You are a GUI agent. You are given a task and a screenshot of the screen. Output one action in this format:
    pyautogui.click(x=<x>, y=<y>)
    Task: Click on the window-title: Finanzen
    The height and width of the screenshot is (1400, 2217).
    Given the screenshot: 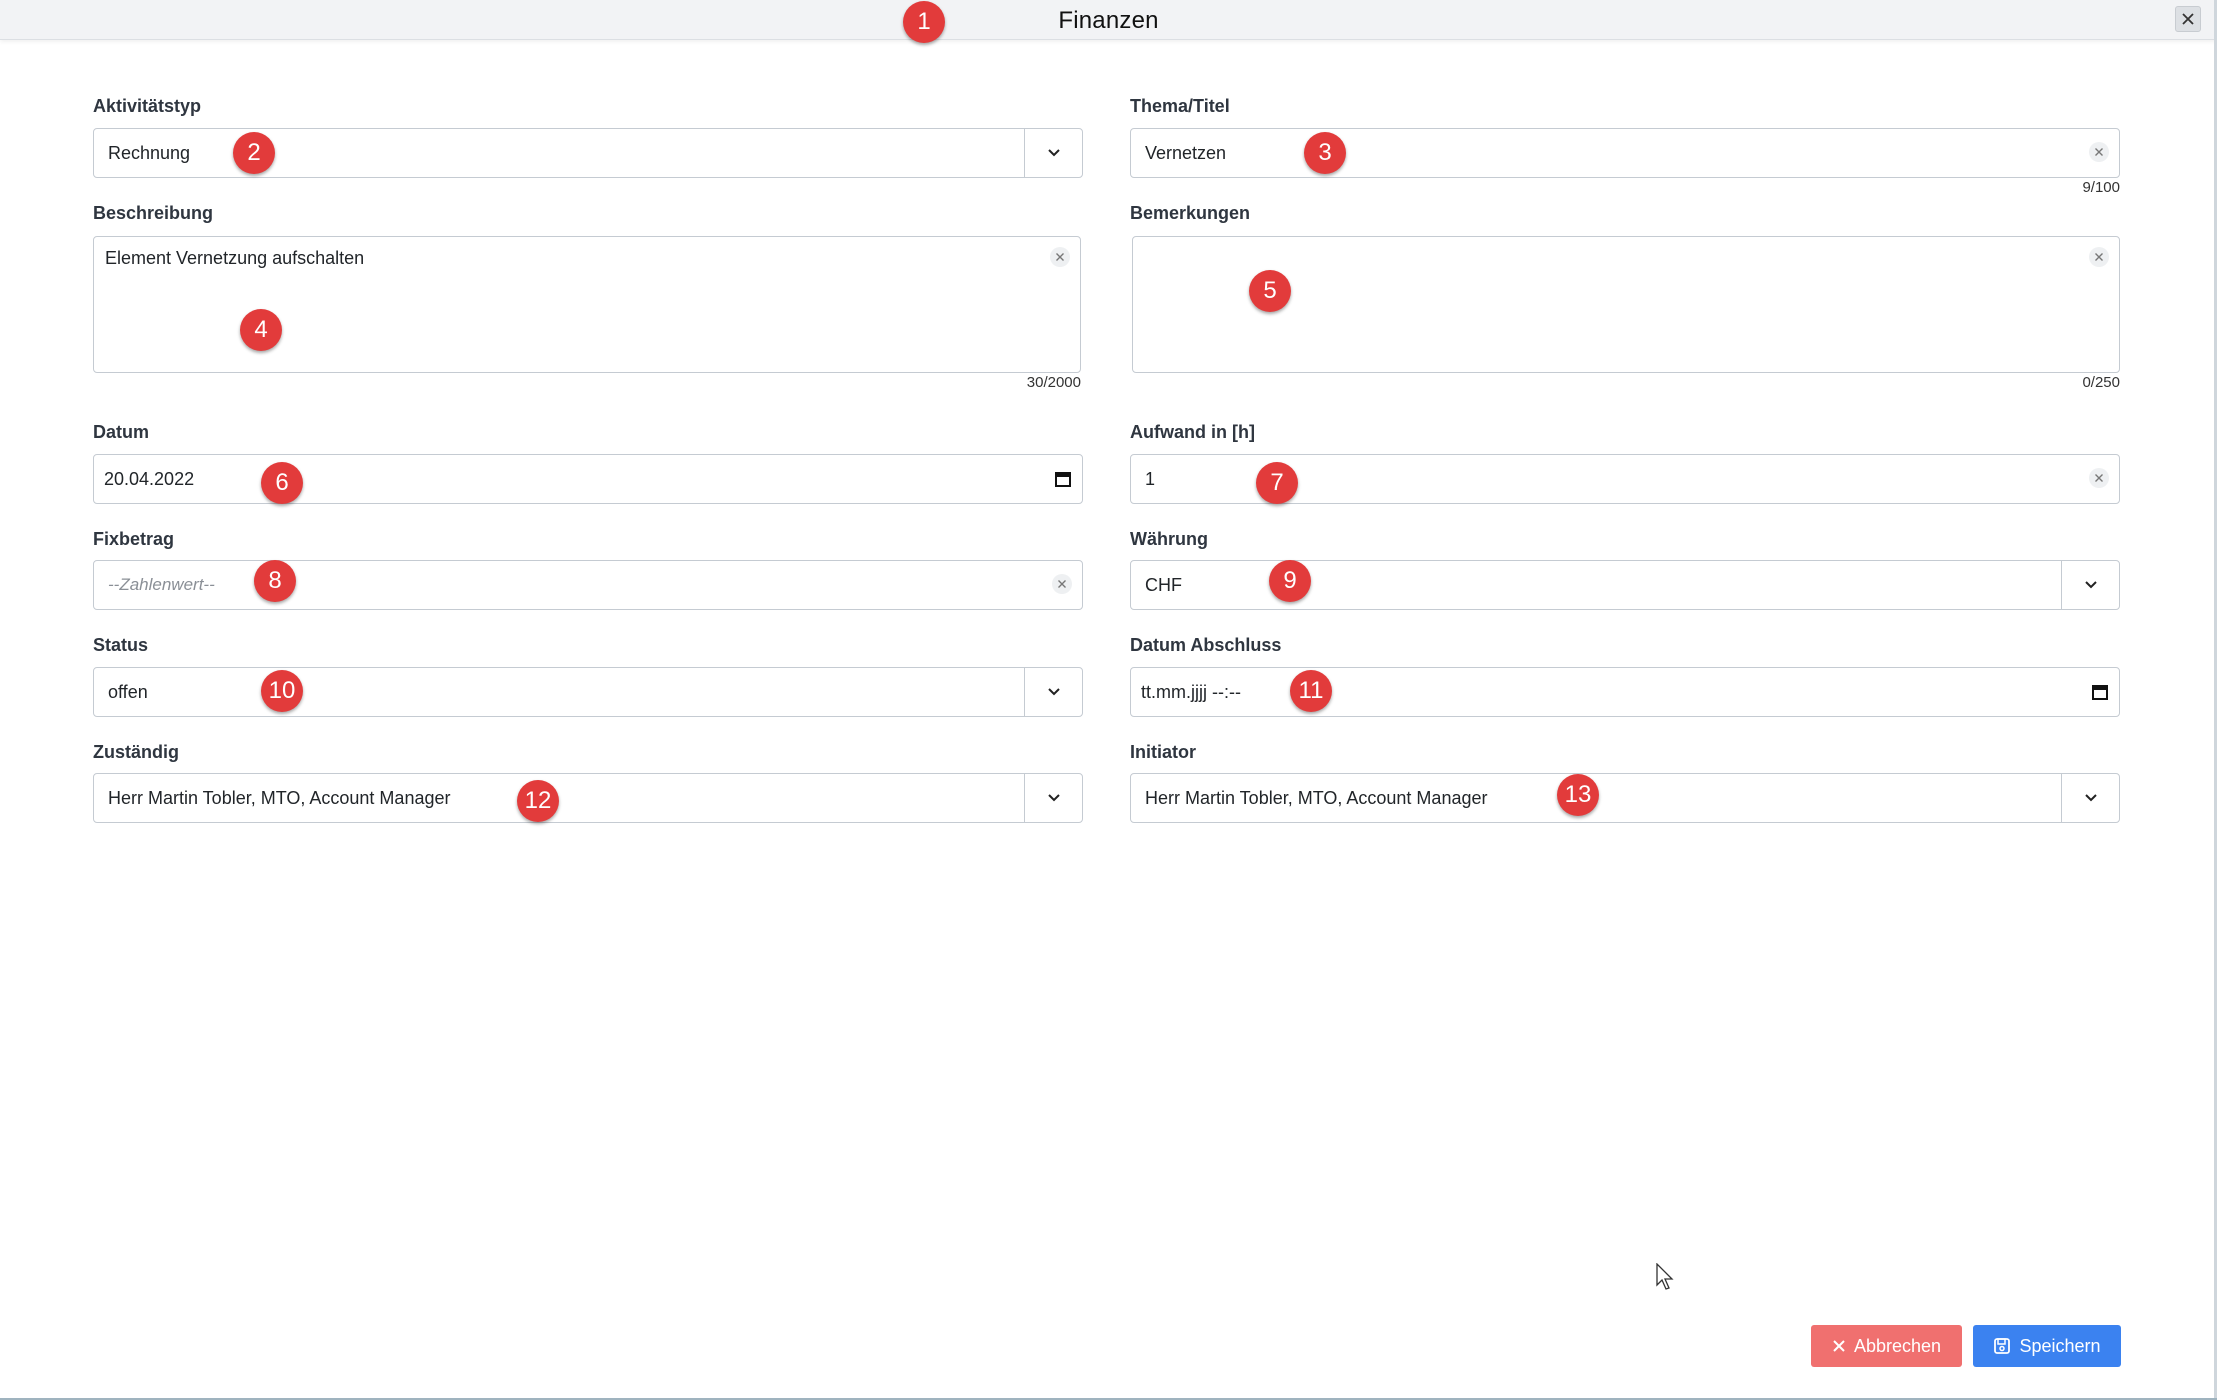 What is the action you would take?
    pyautogui.click(x=1108, y=20)
    